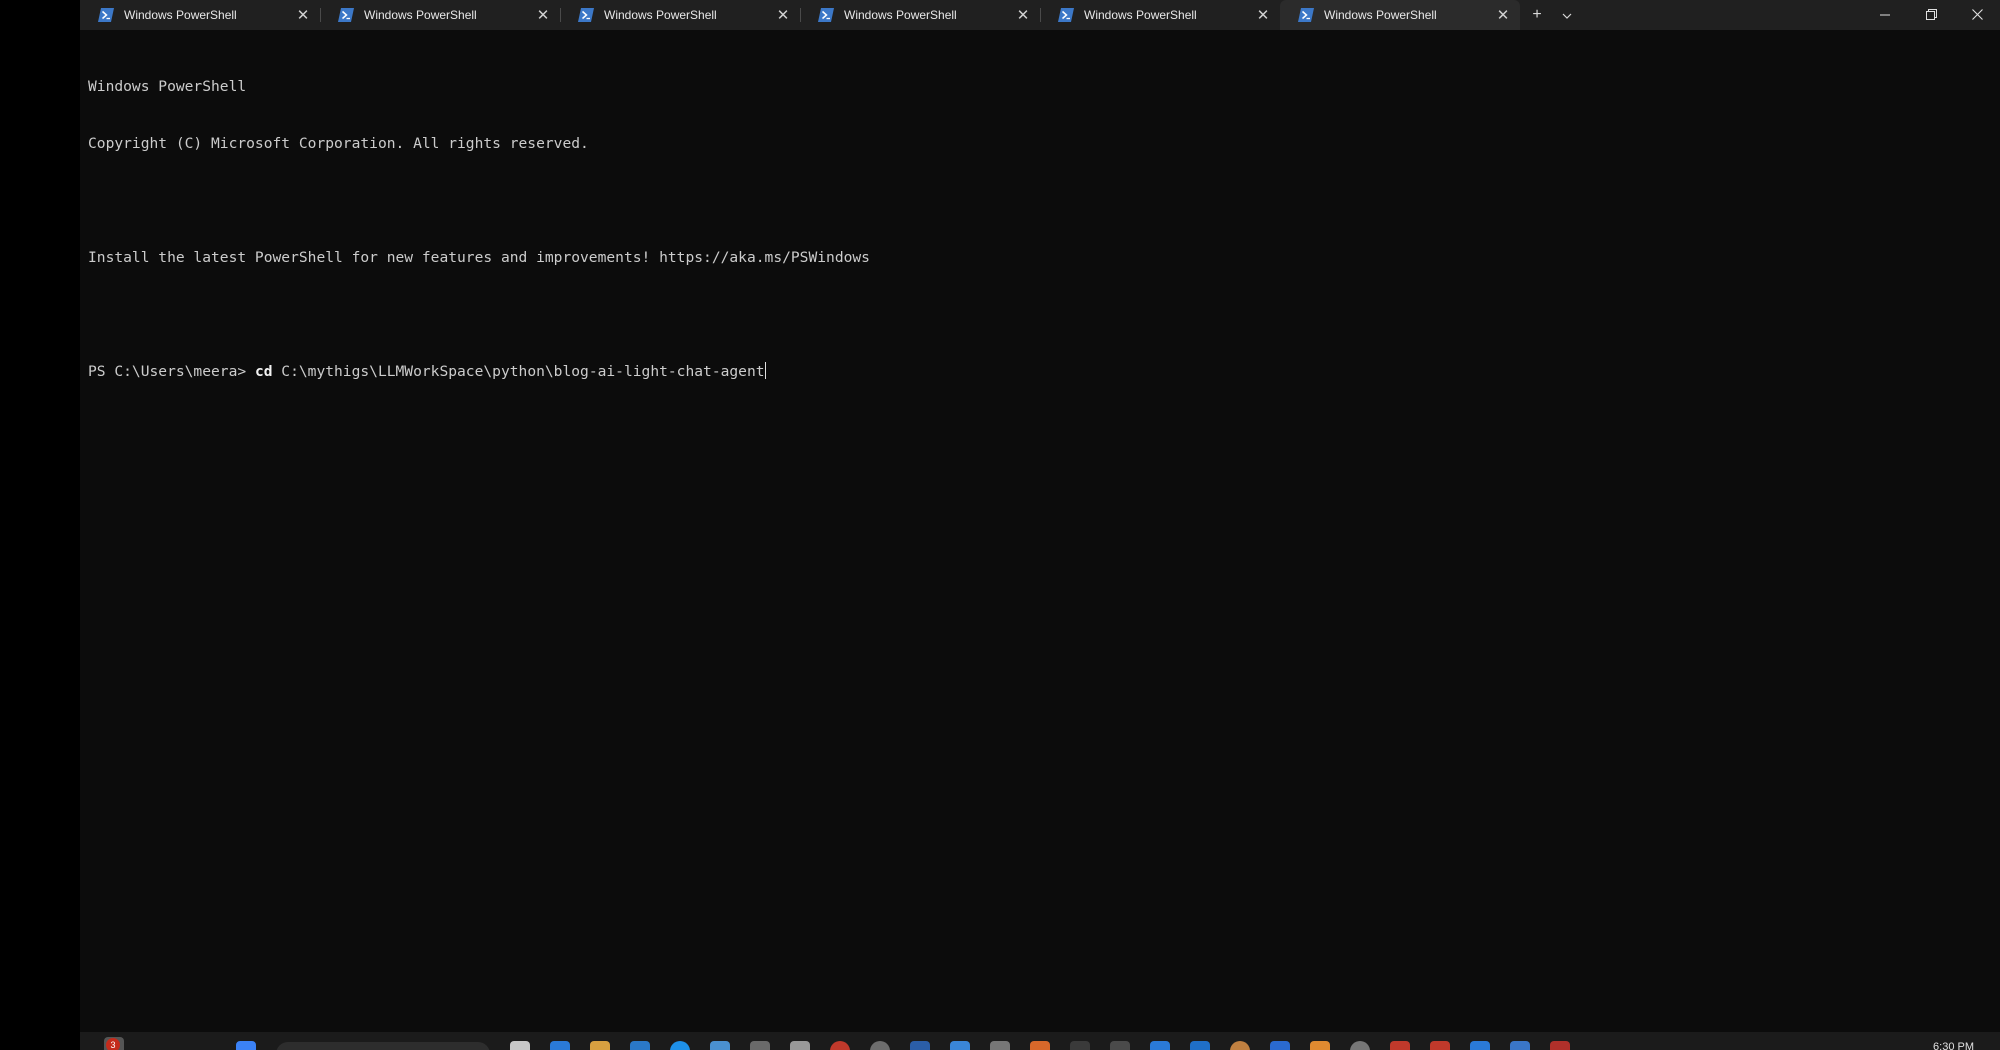 The width and height of the screenshot is (2000, 1050). I want to click on taskbar: 3 6:30 PM, so click(1040, 1041).